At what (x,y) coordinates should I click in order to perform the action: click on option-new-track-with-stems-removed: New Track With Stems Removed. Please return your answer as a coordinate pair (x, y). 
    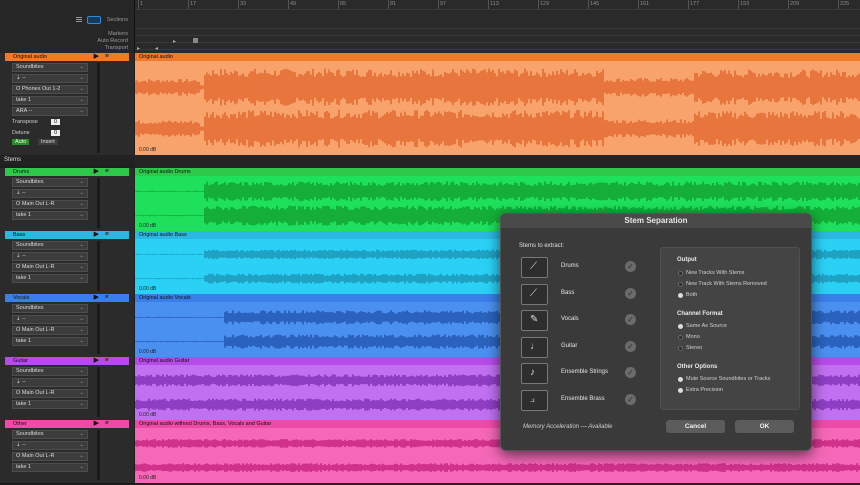
    Looking at the image, I should click on (722, 284).